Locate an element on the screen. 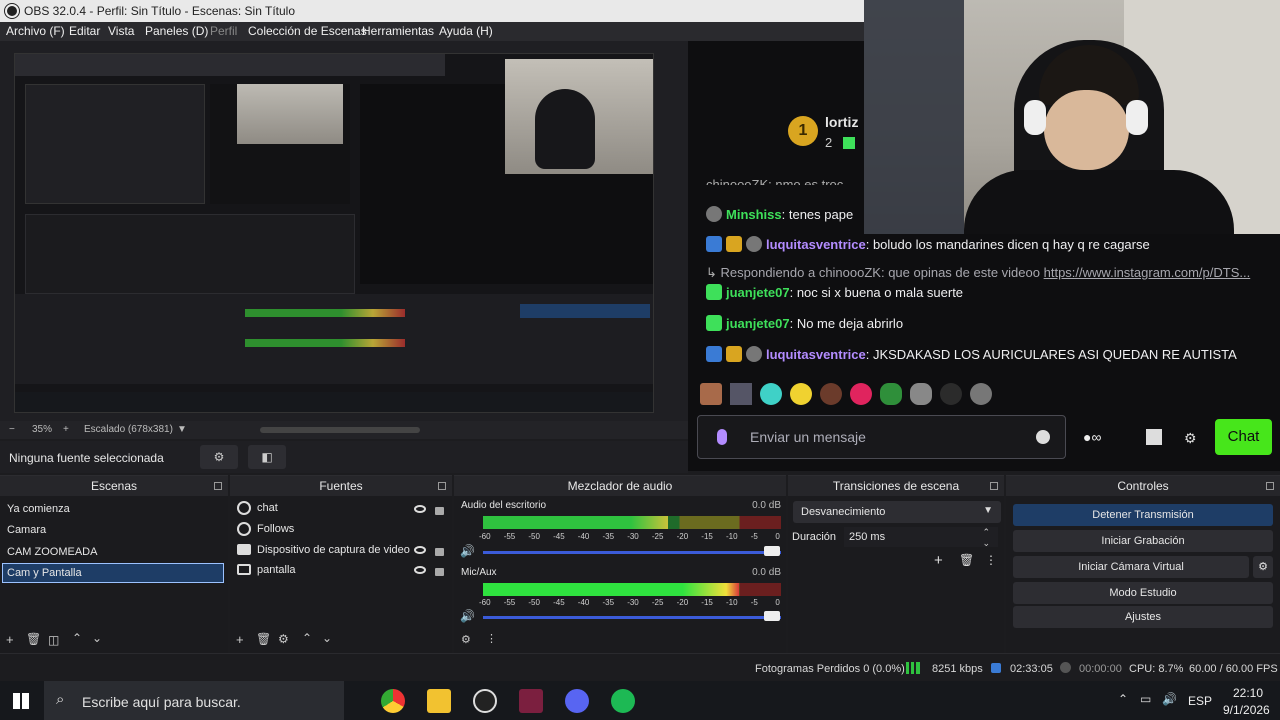 The width and height of the screenshot is (1280, 720). tray-chevron-icon: ⌃ is located at coordinates (1123, 699).